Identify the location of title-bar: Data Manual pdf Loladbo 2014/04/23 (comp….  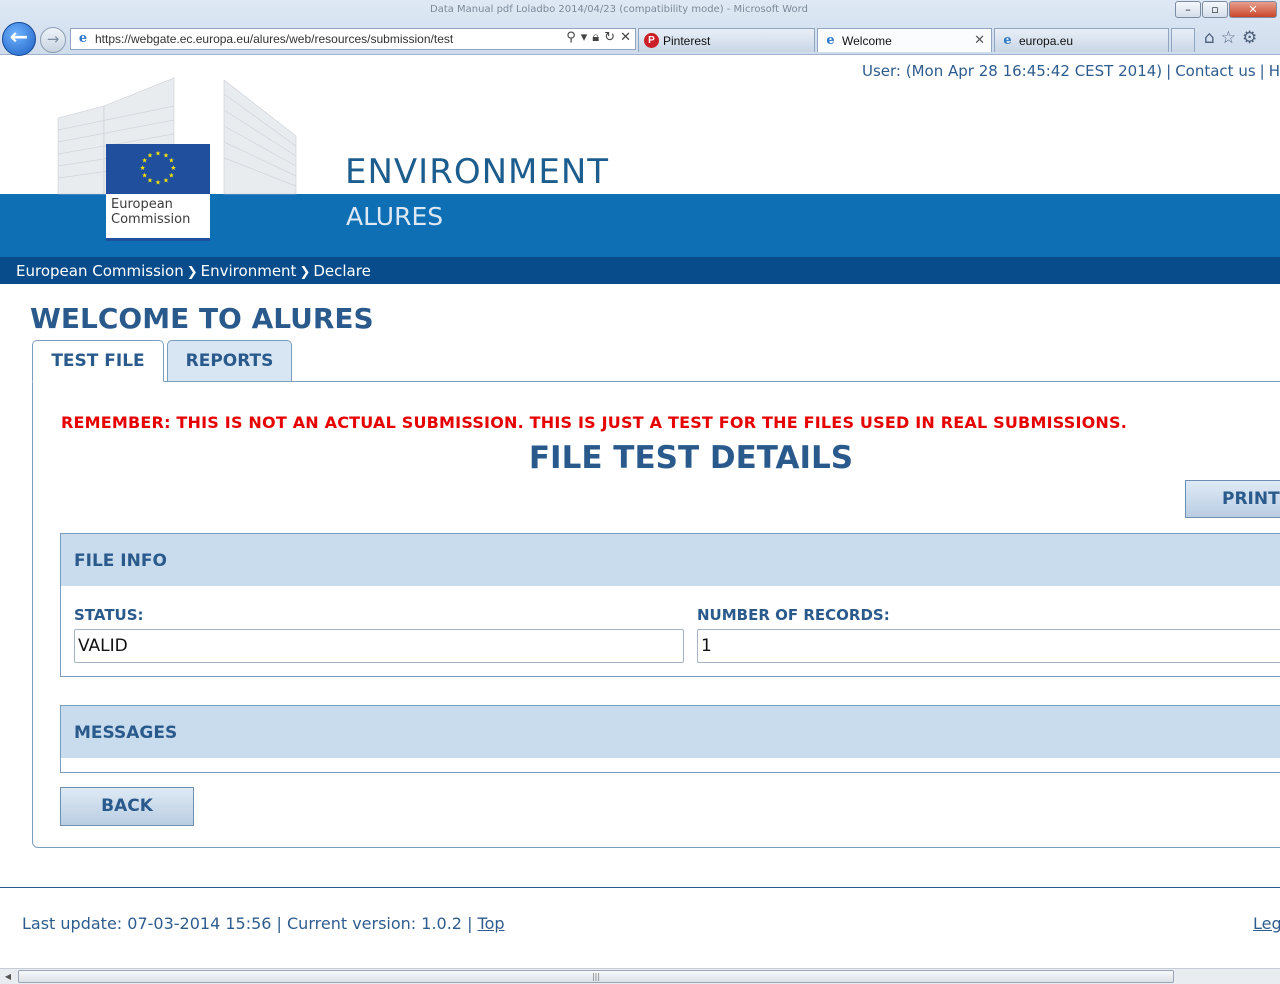
(640, 11).